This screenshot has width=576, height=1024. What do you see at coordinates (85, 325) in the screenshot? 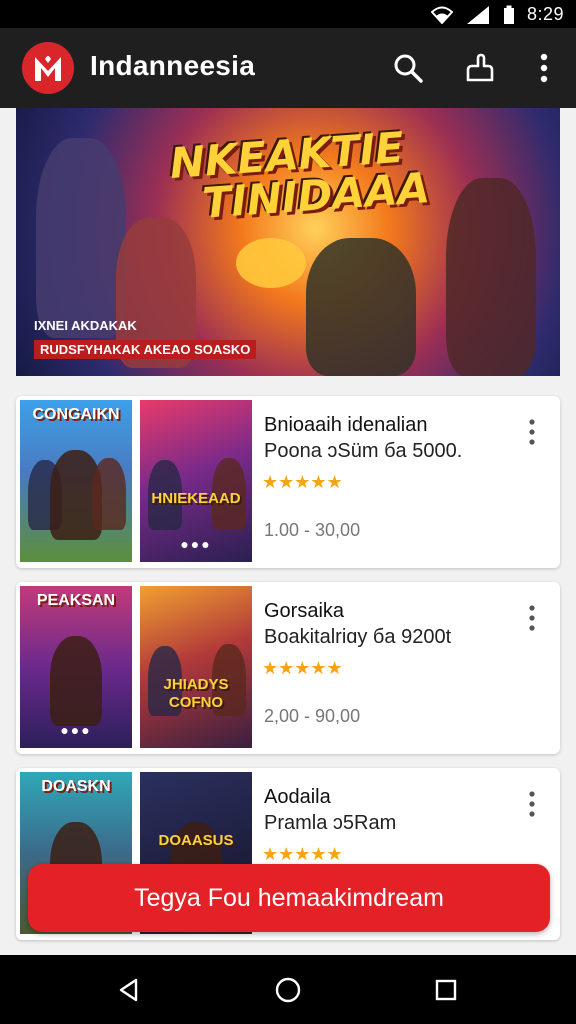
I see `banner-subtitle: IXNEI AKDAKAK` at bounding box center [85, 325].